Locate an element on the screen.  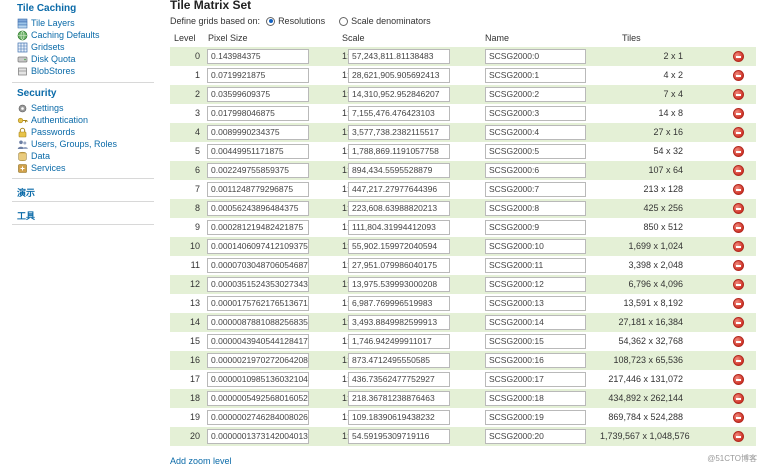
pixel-size-input: 0.0000005492568016052246 is located at coordinates (258, 398).